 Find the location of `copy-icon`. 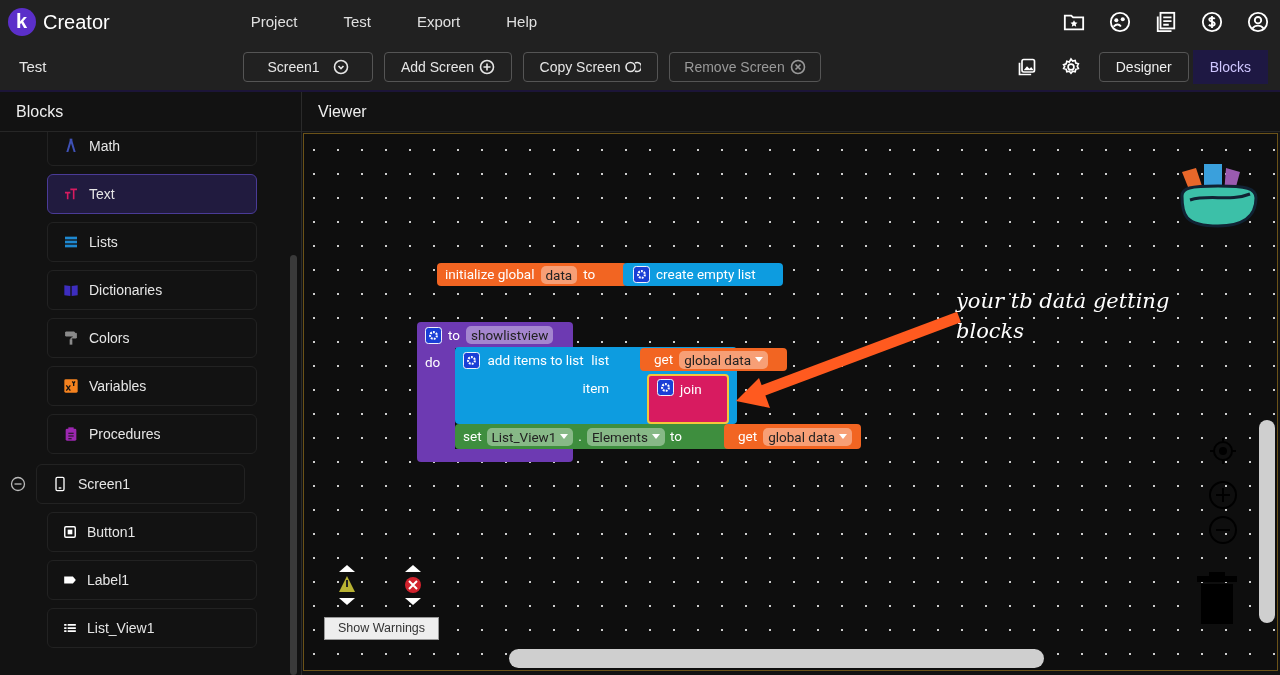

copy-icon is located at coordinates (633, 67).